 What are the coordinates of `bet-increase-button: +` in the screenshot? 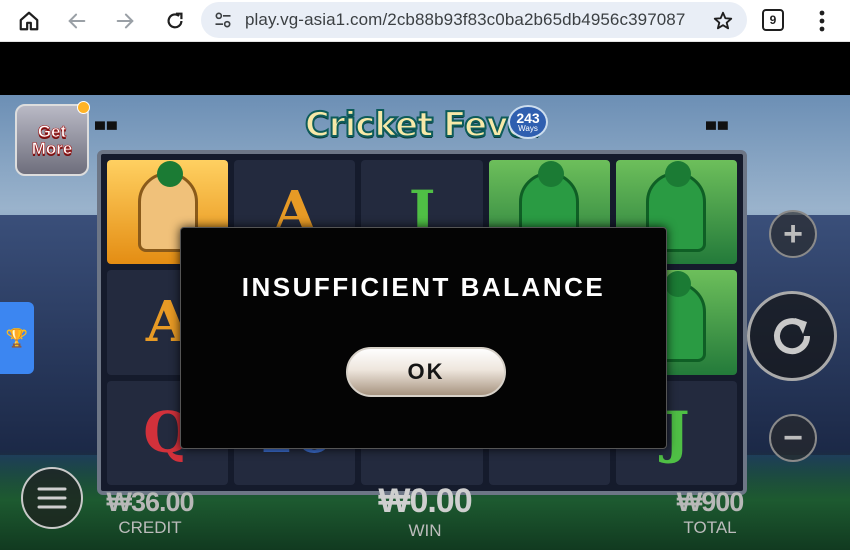 It's located at (793, 234).